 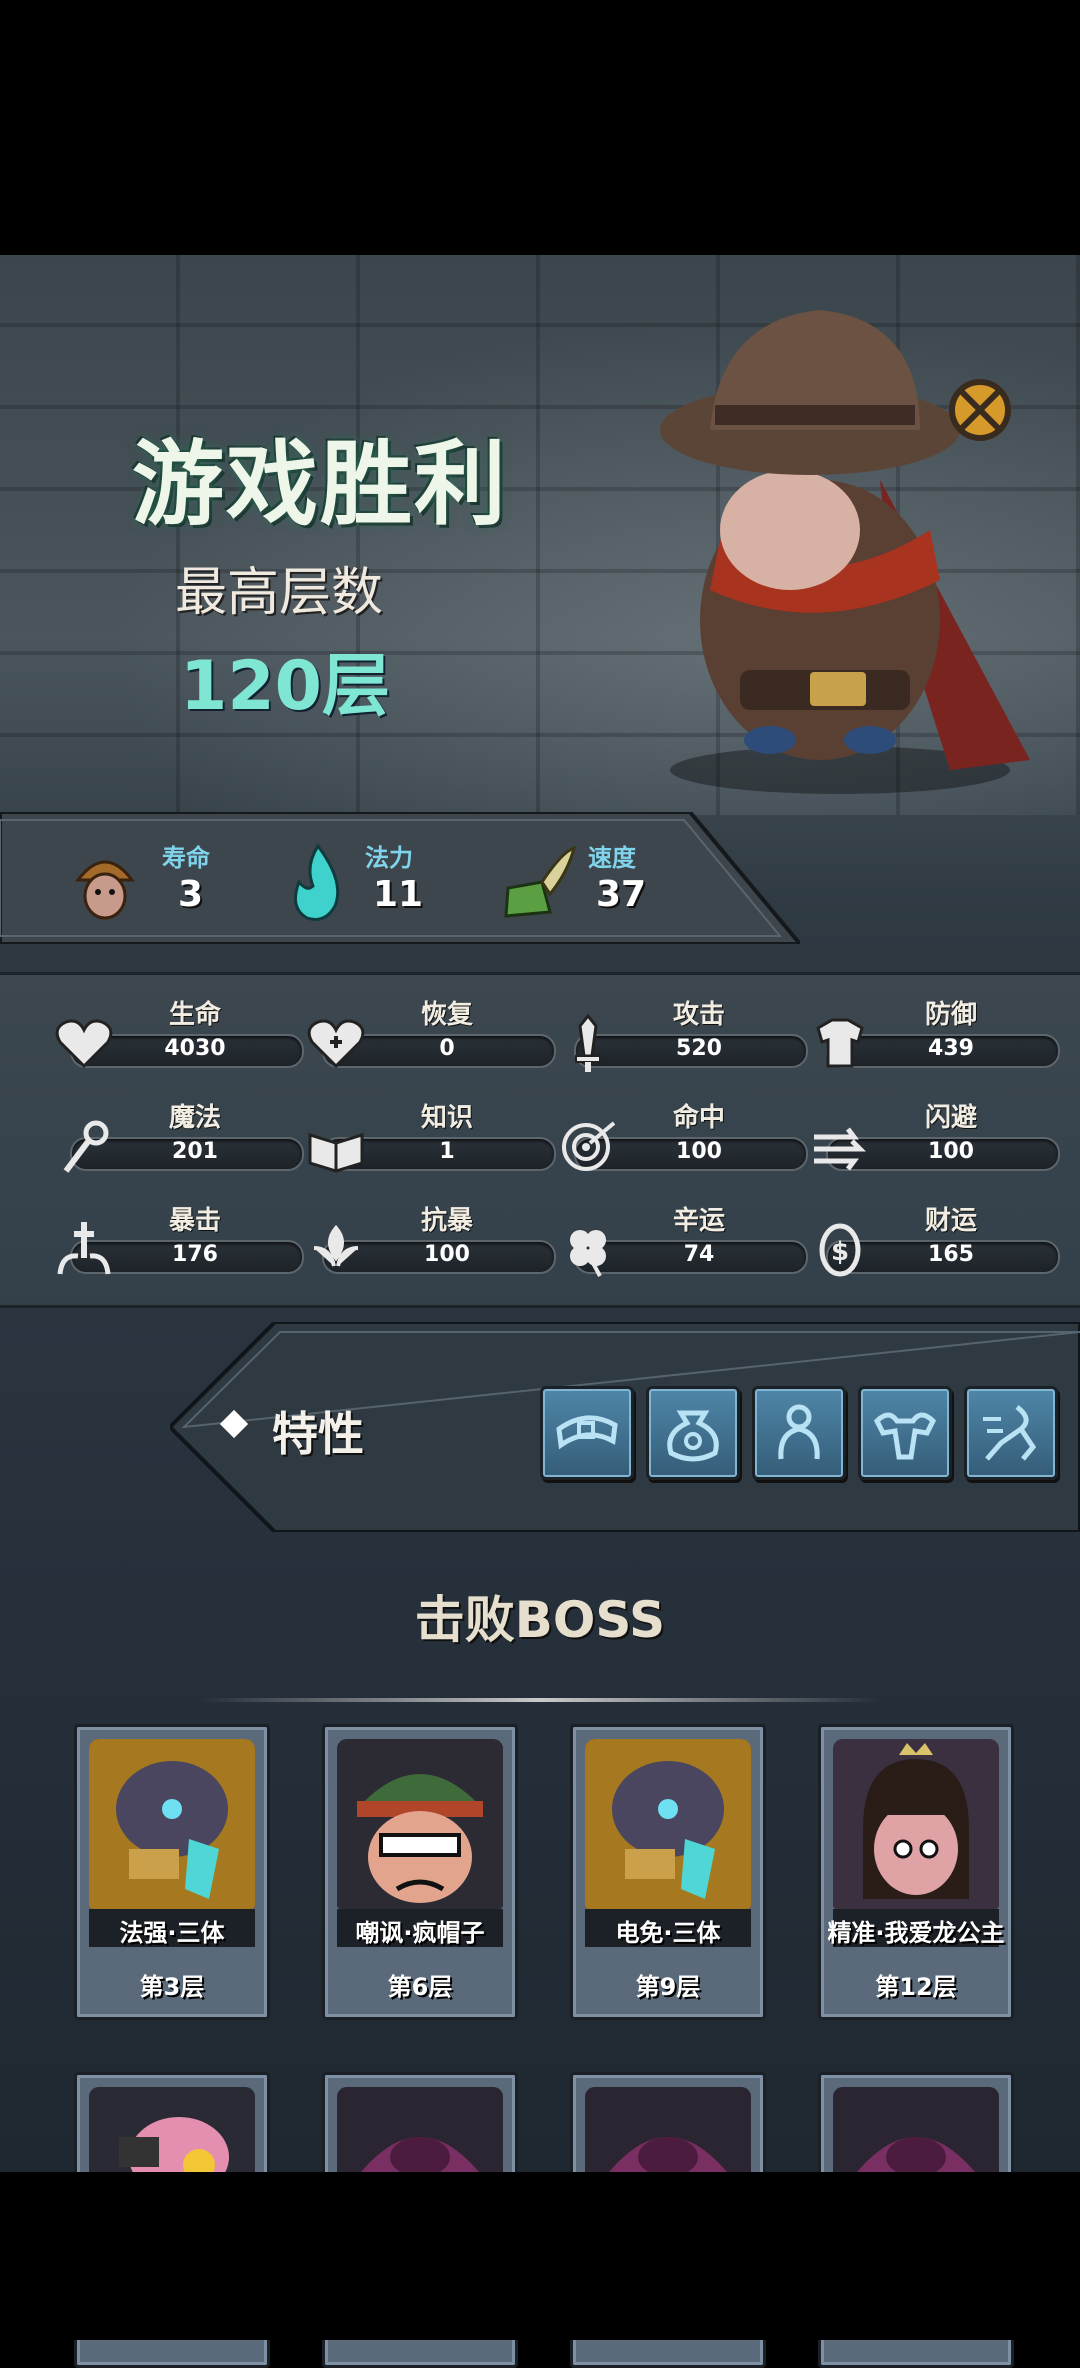 I want to click on stat-value: 1, so click(x=447, y=1151).